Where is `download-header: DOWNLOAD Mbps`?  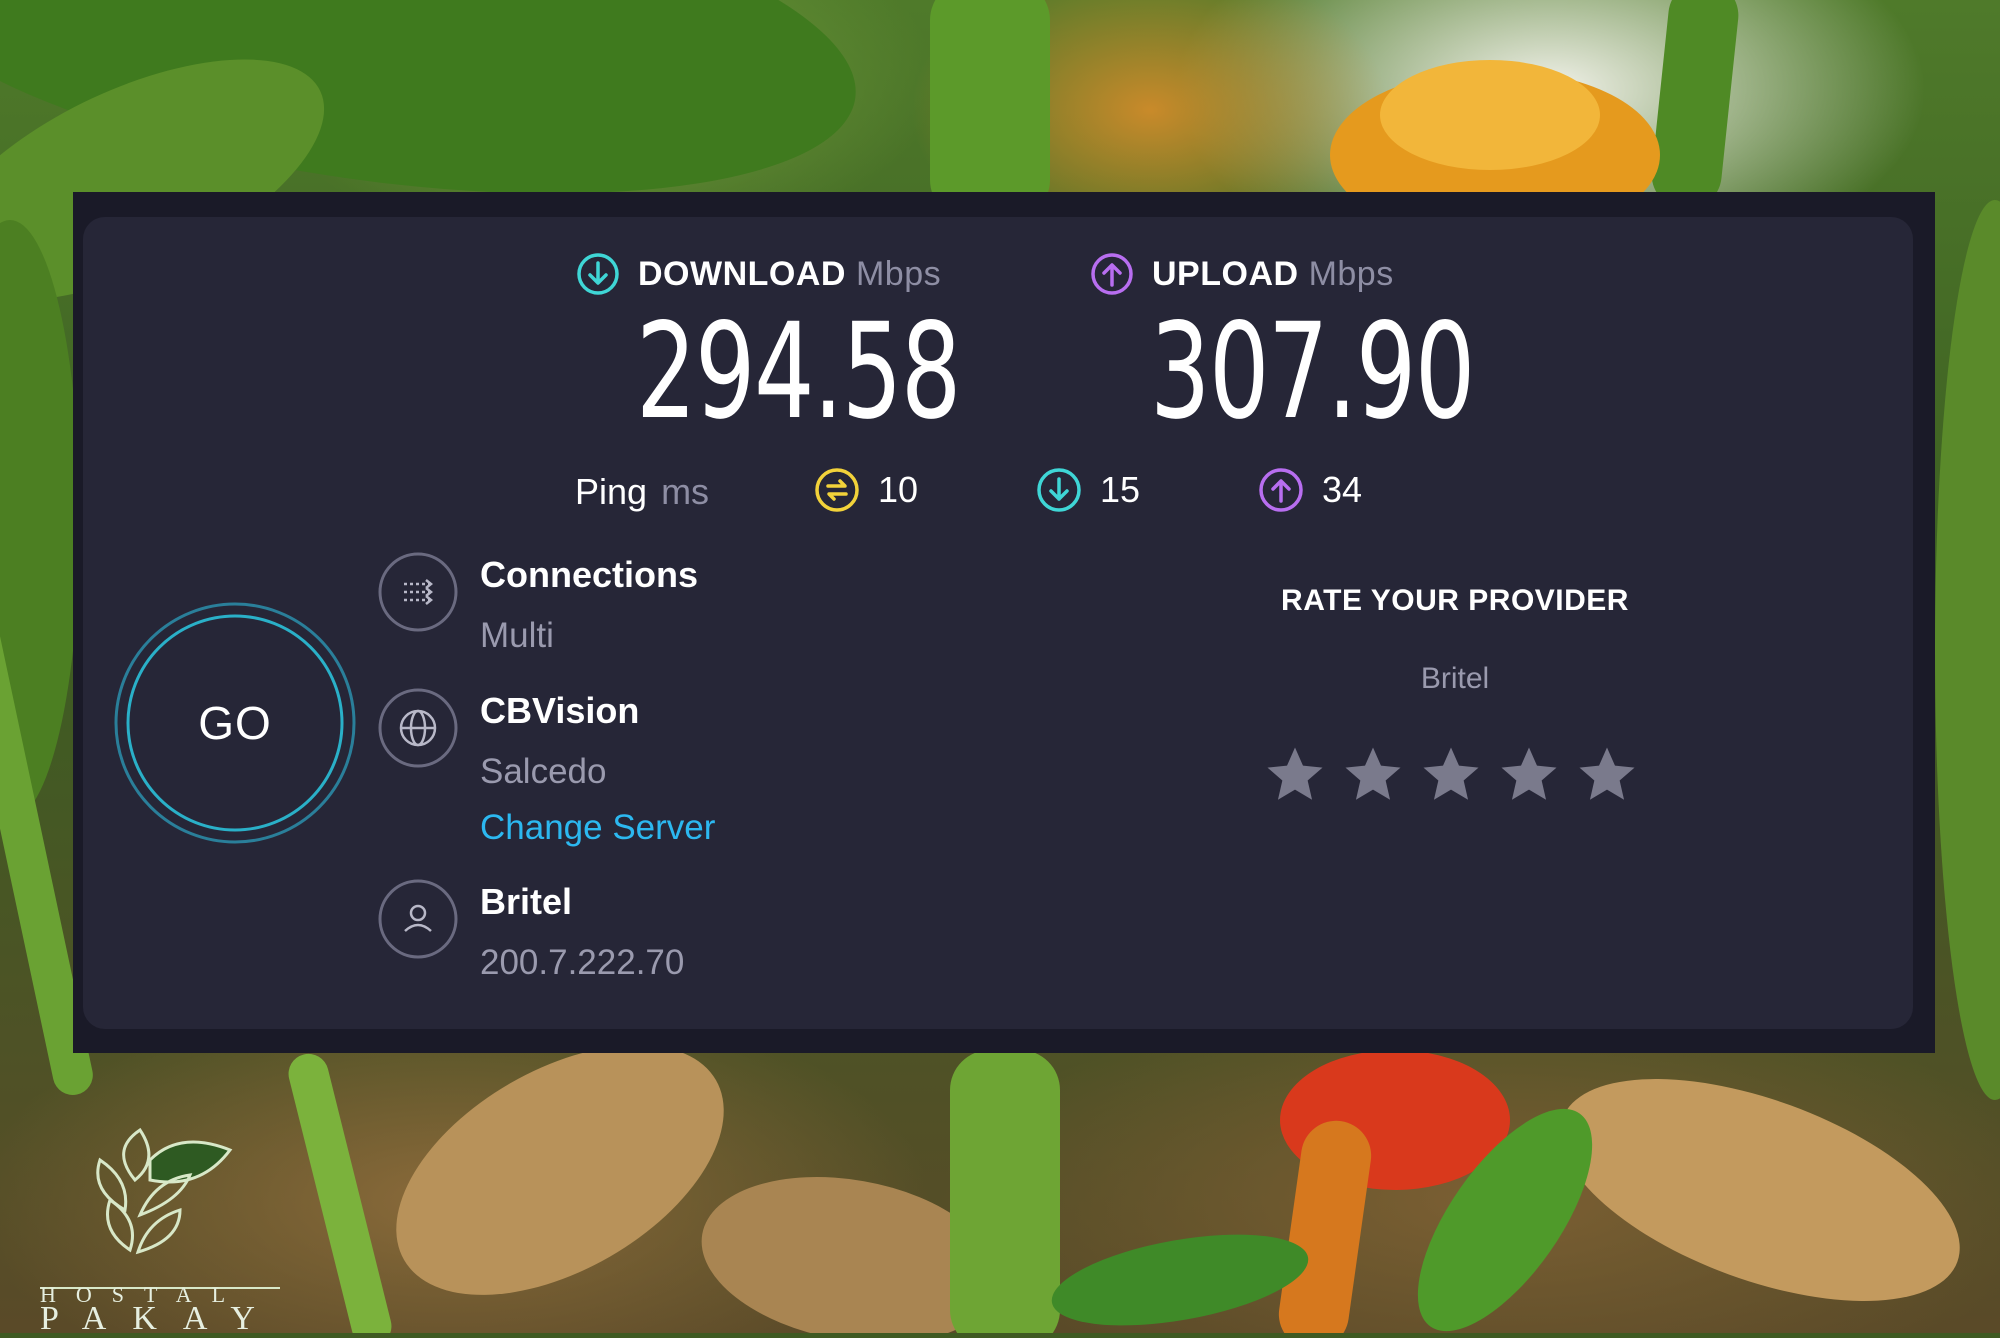
download-header: DOWNLOAD Mbps is located at coordinates (758, 274).